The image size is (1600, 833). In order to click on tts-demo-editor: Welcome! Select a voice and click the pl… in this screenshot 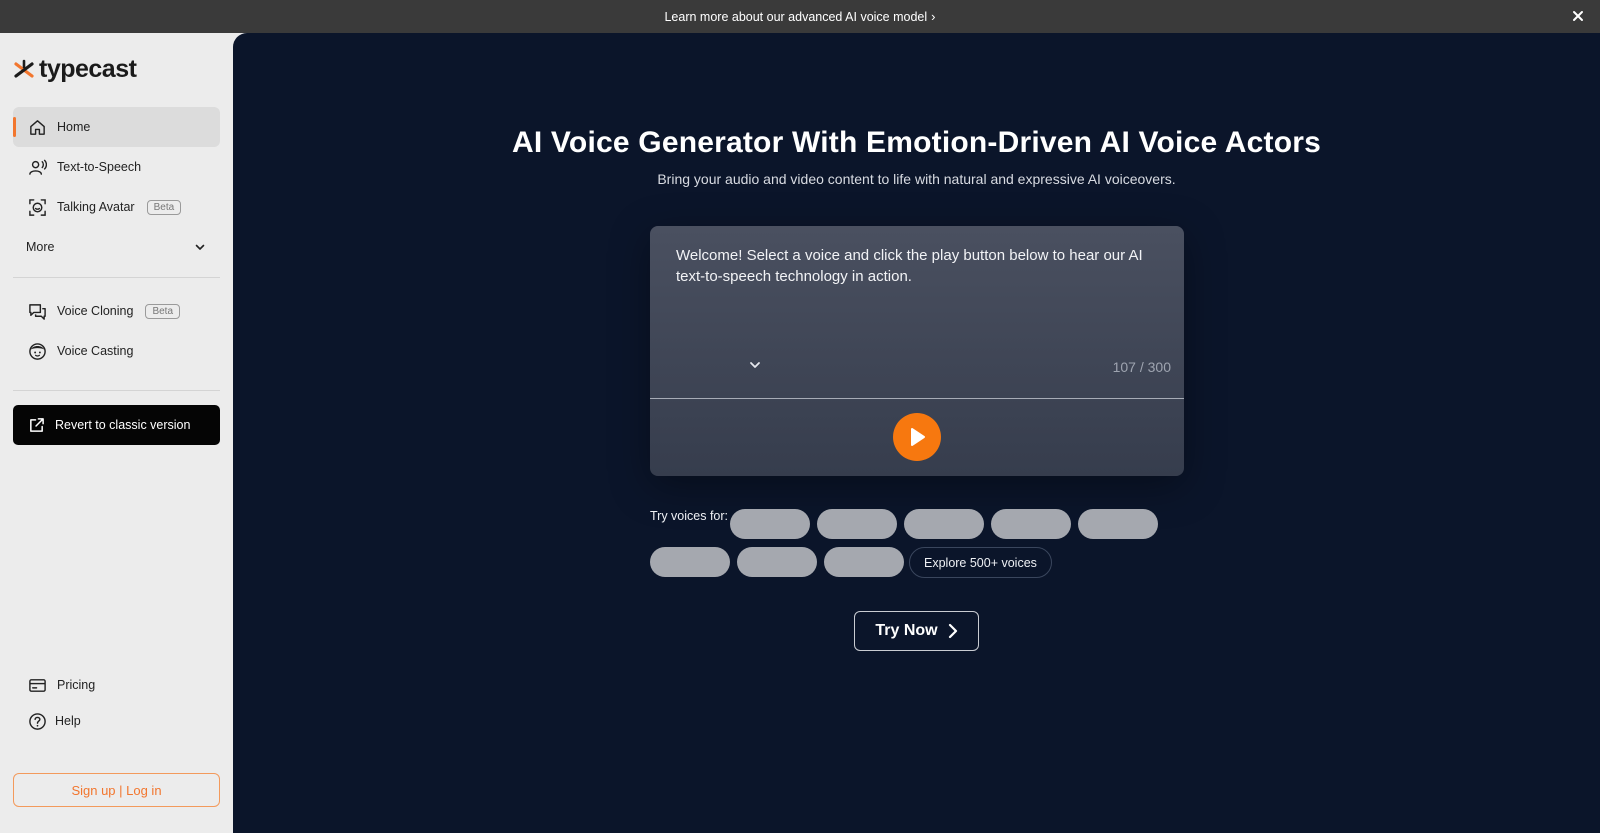, I will do `click(917, 351)`.